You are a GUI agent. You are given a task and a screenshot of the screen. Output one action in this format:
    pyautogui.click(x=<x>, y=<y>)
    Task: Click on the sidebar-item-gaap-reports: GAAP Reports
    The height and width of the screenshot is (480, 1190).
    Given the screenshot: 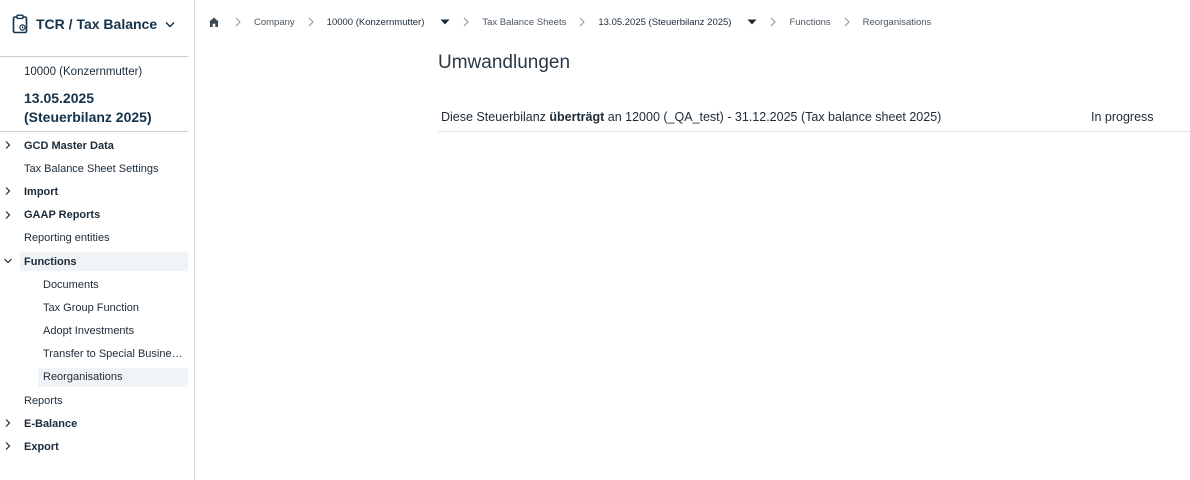 What is the action you would take?
    pyautogui.click(x=97, y=215)
    